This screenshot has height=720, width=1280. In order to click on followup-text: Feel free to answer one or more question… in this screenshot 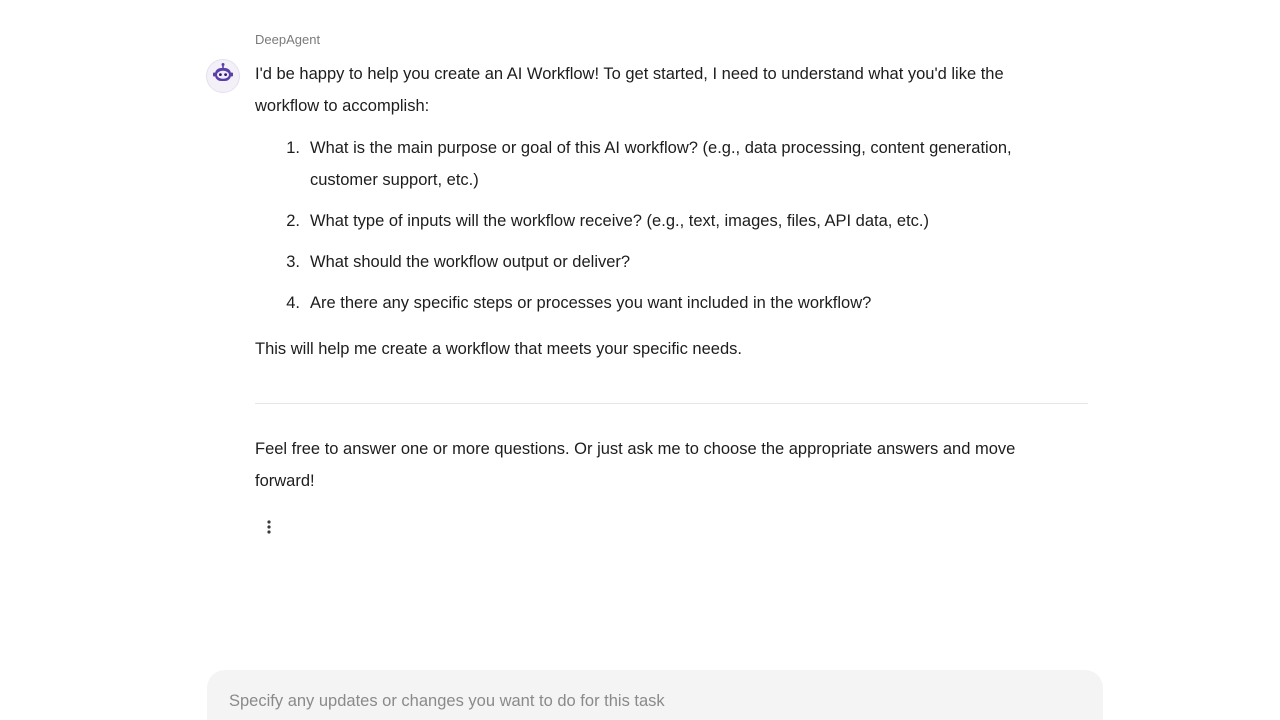, I will do `click(635, 465)`.